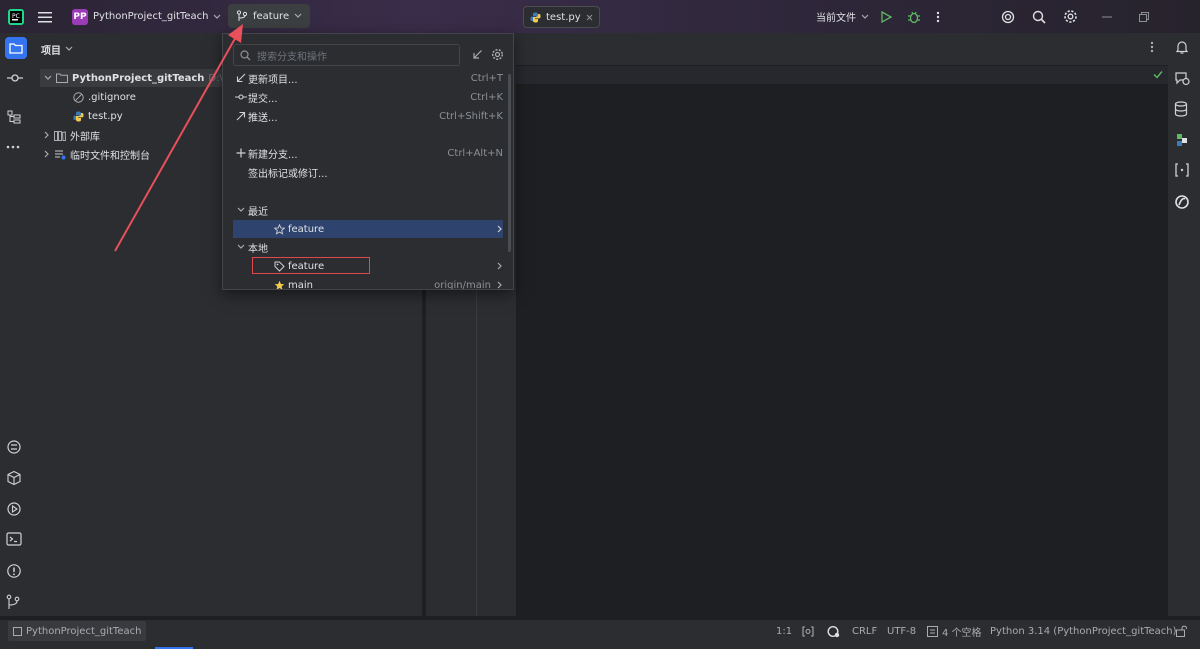 The width and height of the screenshot is (1200, 649). I want to click on ai-swirl-icon, so click(833, 631).